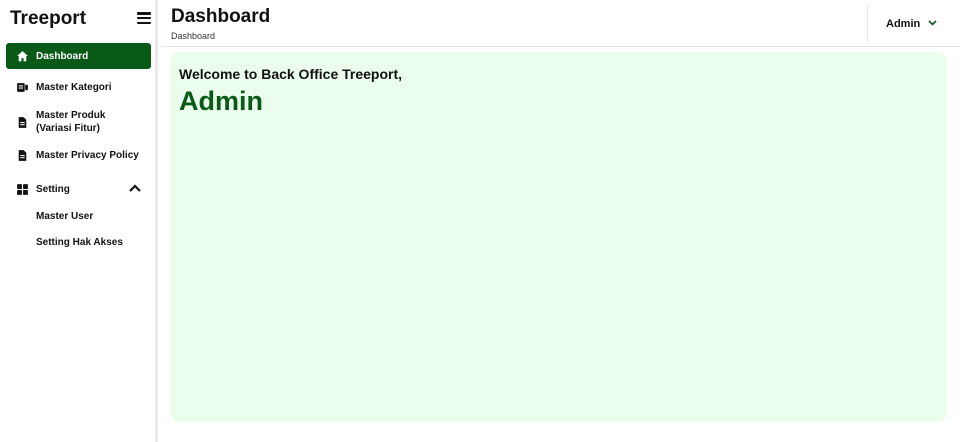  I want to click on sidebar-subitem-master-user: Master User, so click(78, 217).